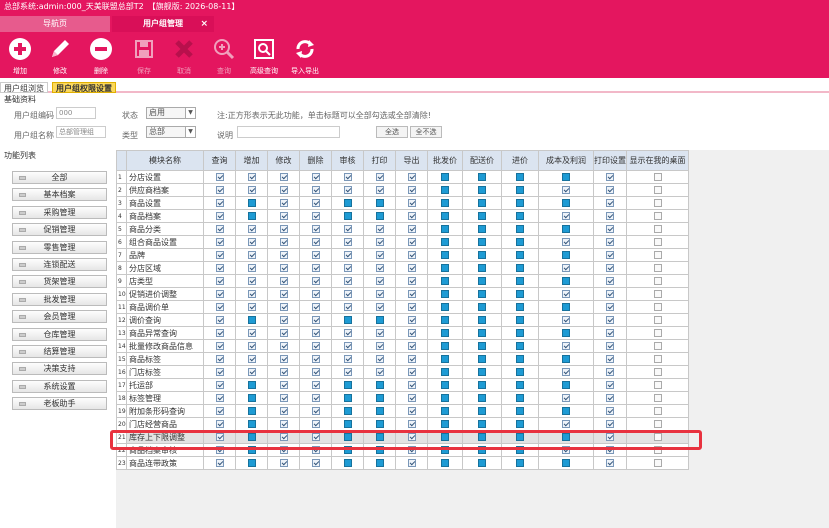  What do you see at coordinates (59, 282) in the screenshot?
I see `menu-item: 货架管理` at bounding box center [59, 282].